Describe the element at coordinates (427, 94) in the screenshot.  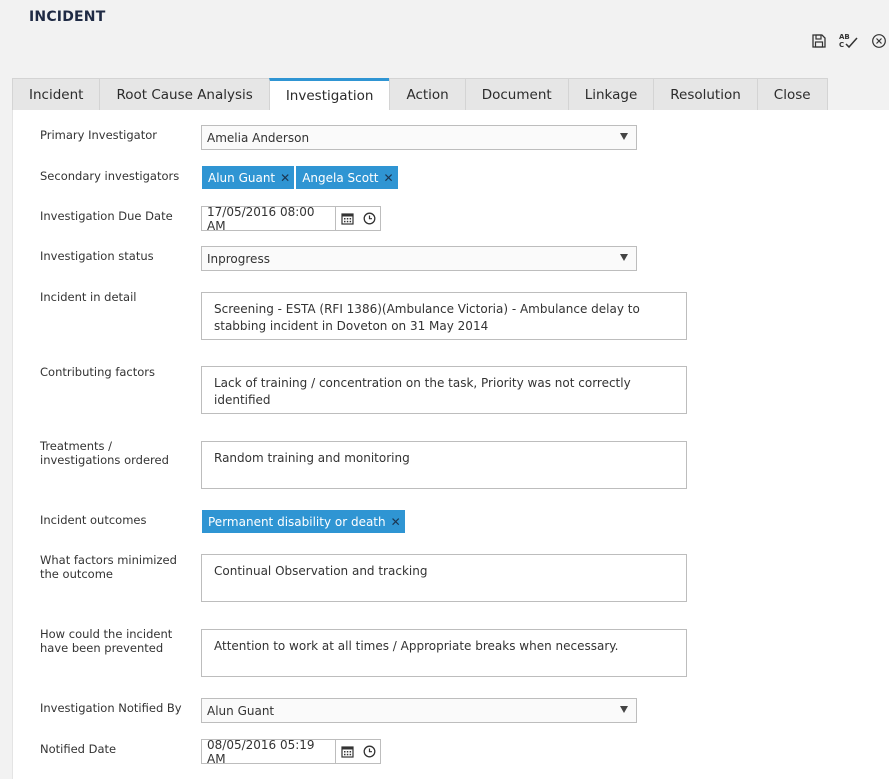
I see `tab-action: Action` at that location.